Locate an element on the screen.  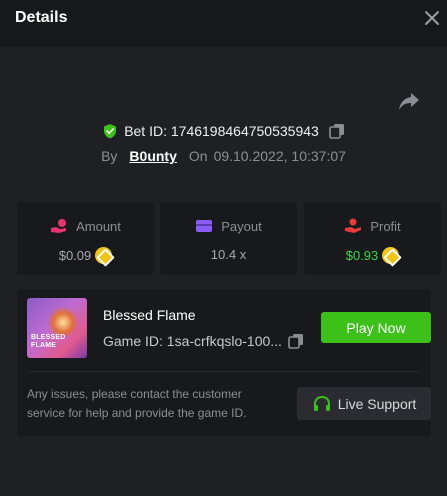
stat-label: Amount is located at coordinates (98, 226).